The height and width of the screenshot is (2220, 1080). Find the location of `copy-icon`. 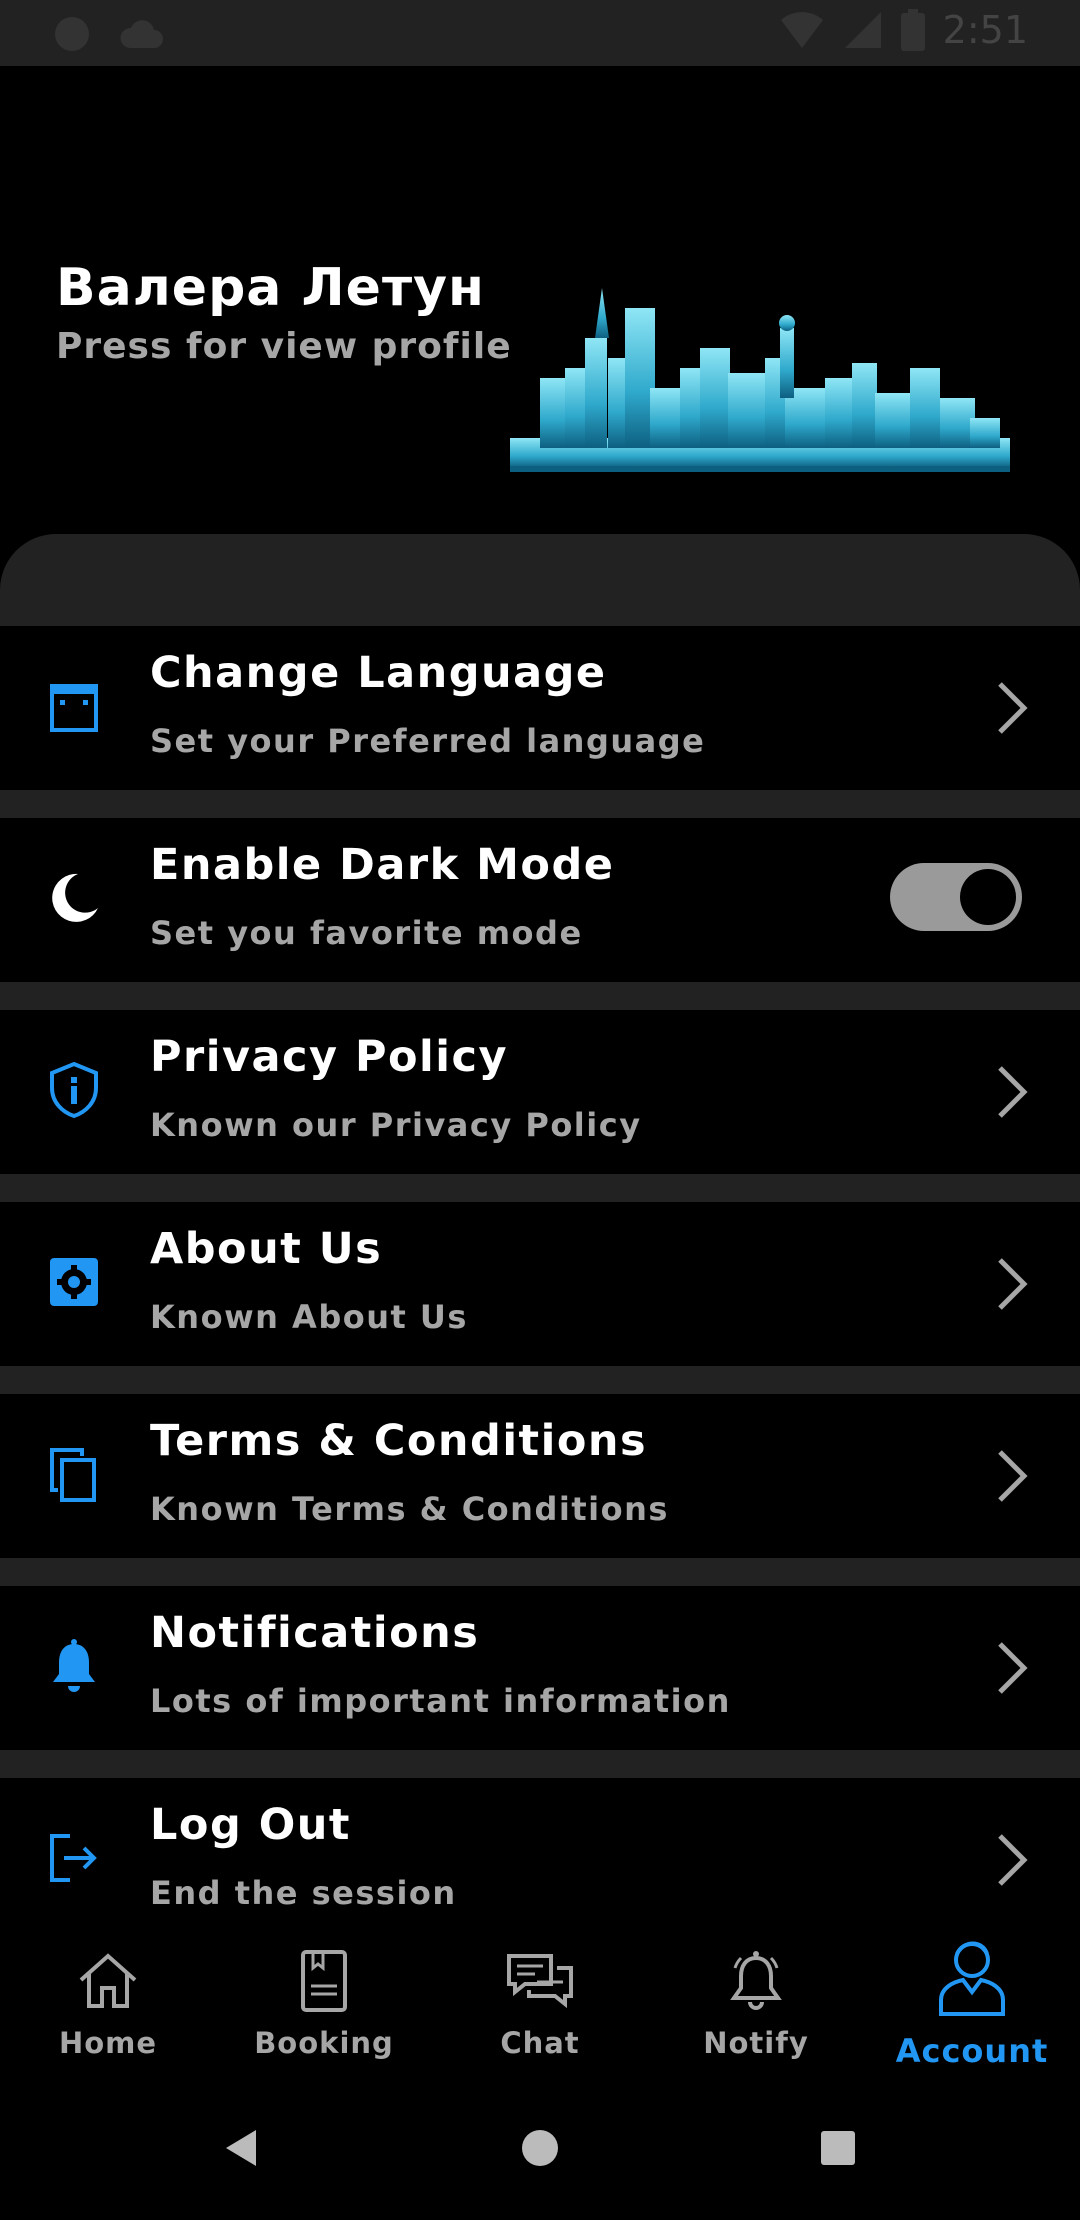

copy-icon is located at coordinates (73, 1475).